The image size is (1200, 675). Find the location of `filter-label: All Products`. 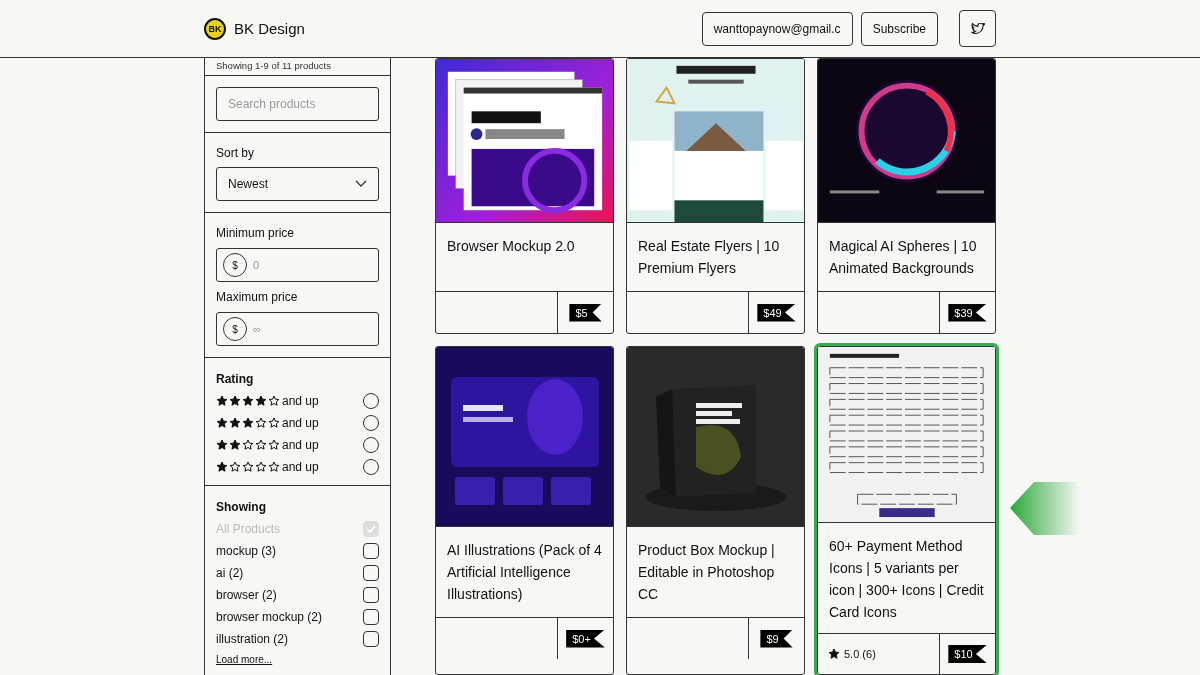

filter-label: All Products is located at coordinates (248, 529).